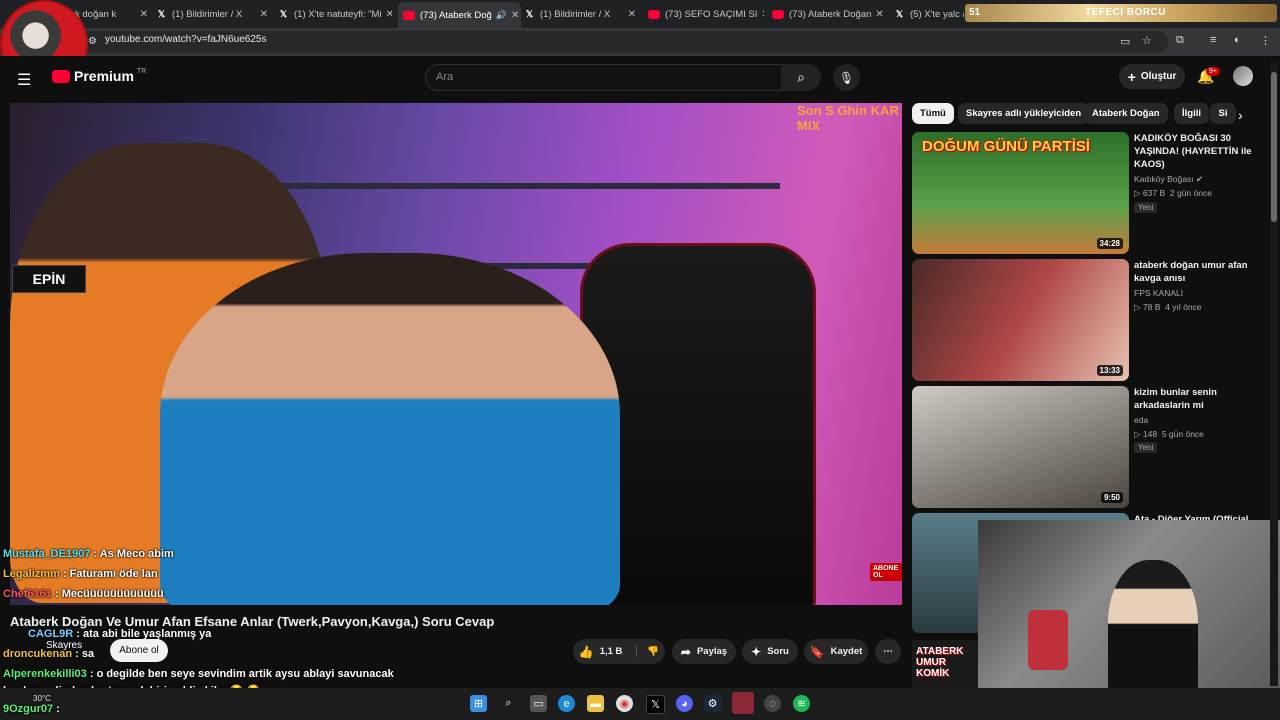 Image resolution: width=1280 pixels, height=720 pixels. I want to click on banner-number: 51, so click(975, 12).